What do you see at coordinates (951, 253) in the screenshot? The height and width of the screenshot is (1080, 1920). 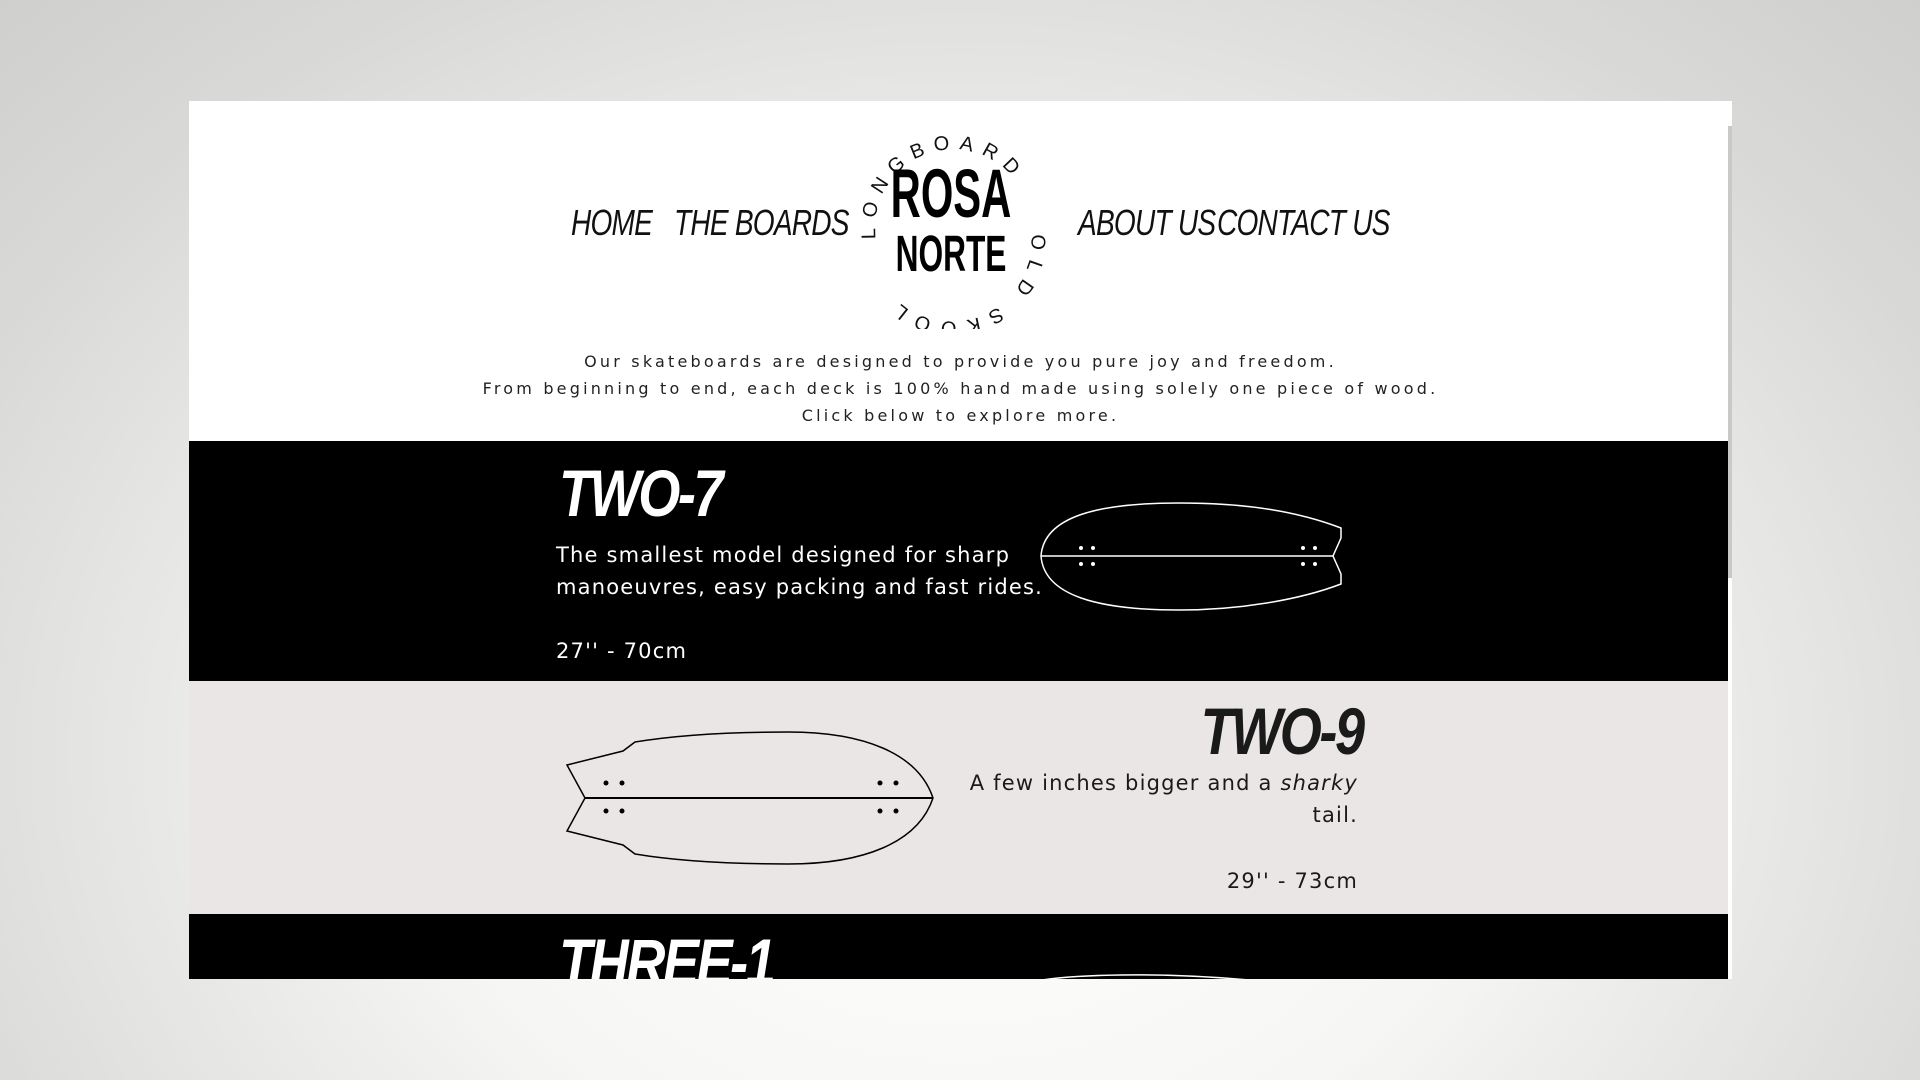 I see `logo-word-norte: NORTE` at bounding box center [951, 253].